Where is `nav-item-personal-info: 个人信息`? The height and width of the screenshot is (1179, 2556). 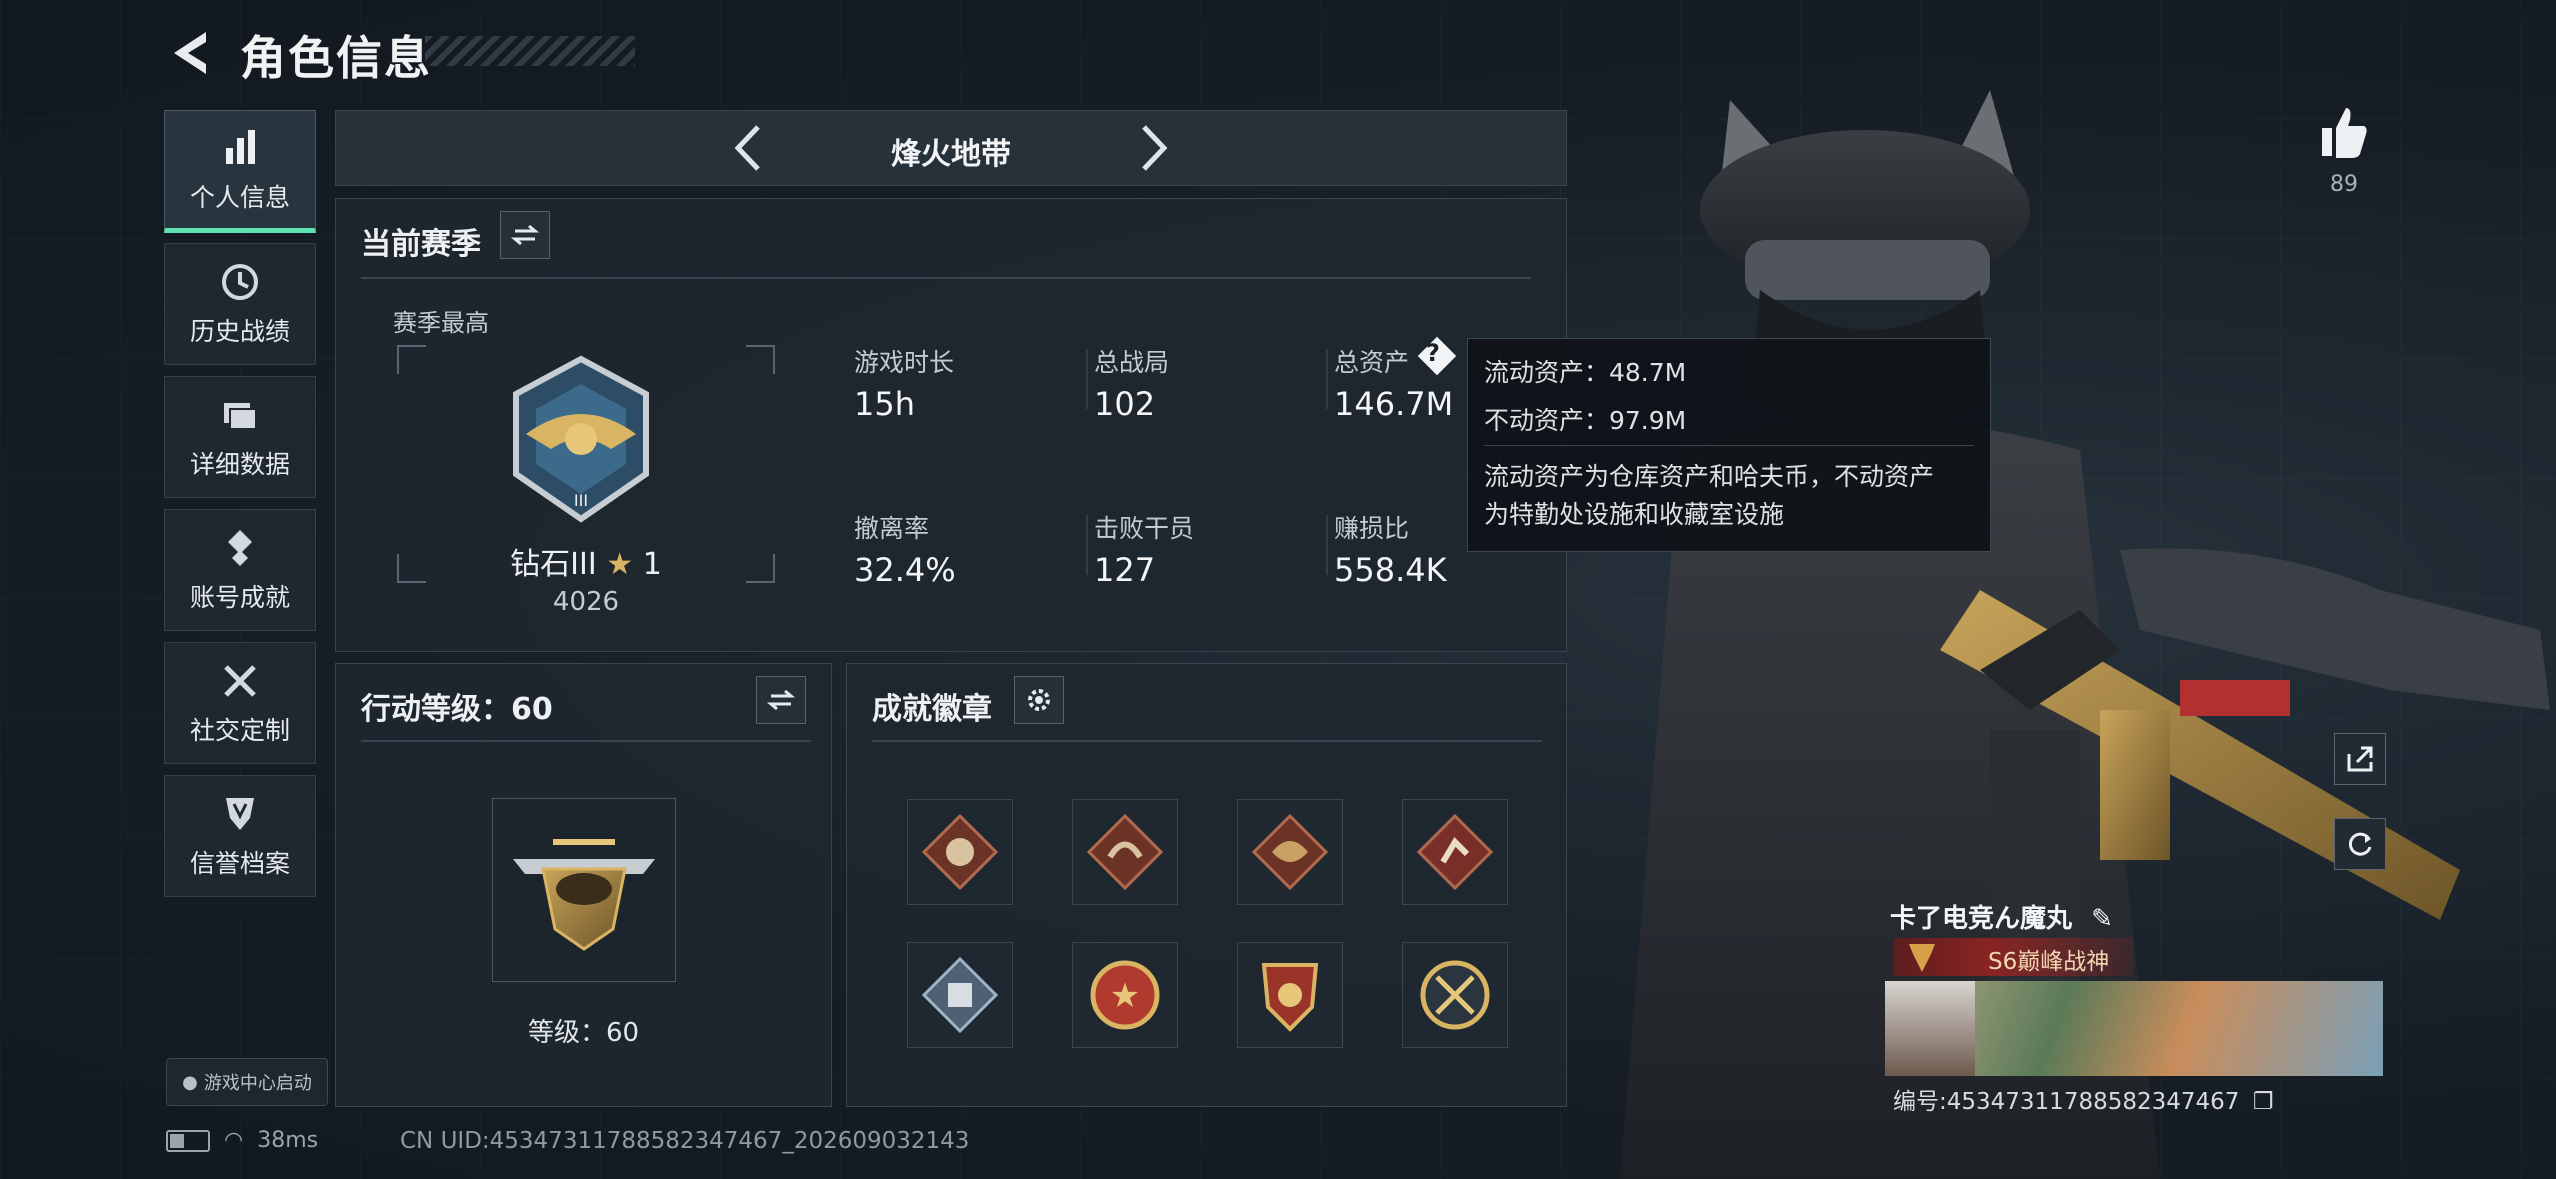
nav-item-personal-info: 个人信息 is located at coordinates (240, 171).